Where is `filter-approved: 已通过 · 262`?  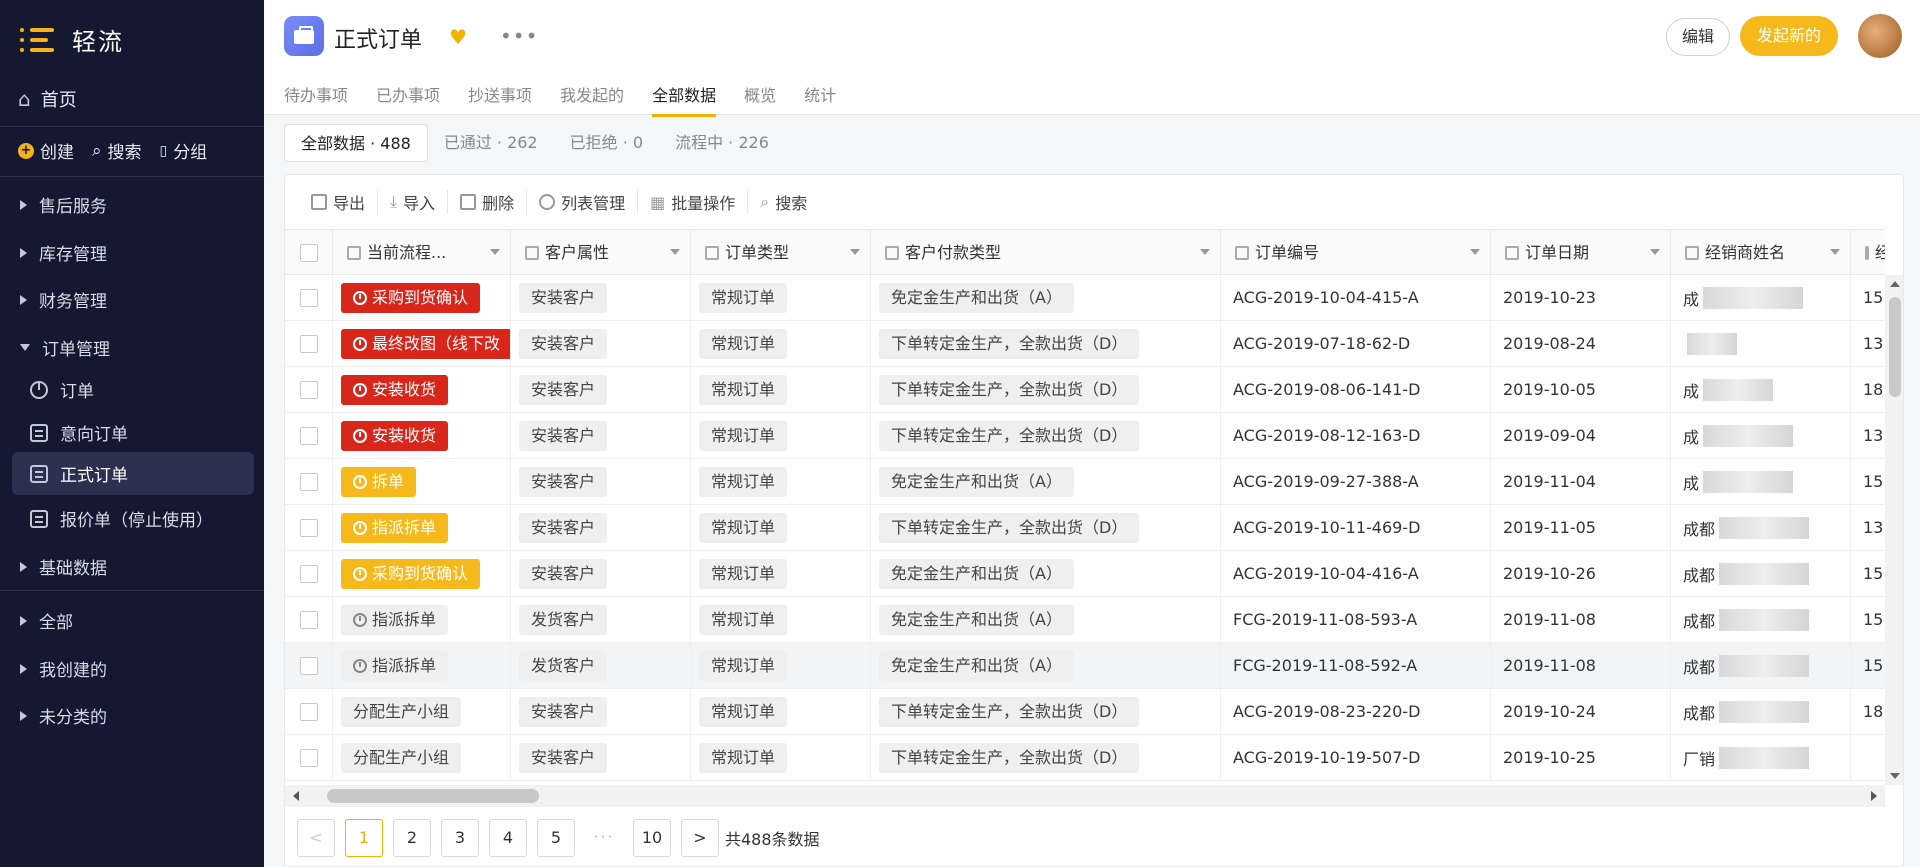
filter-approved: 已通过 · 262 is located at coordinates (491, 143).